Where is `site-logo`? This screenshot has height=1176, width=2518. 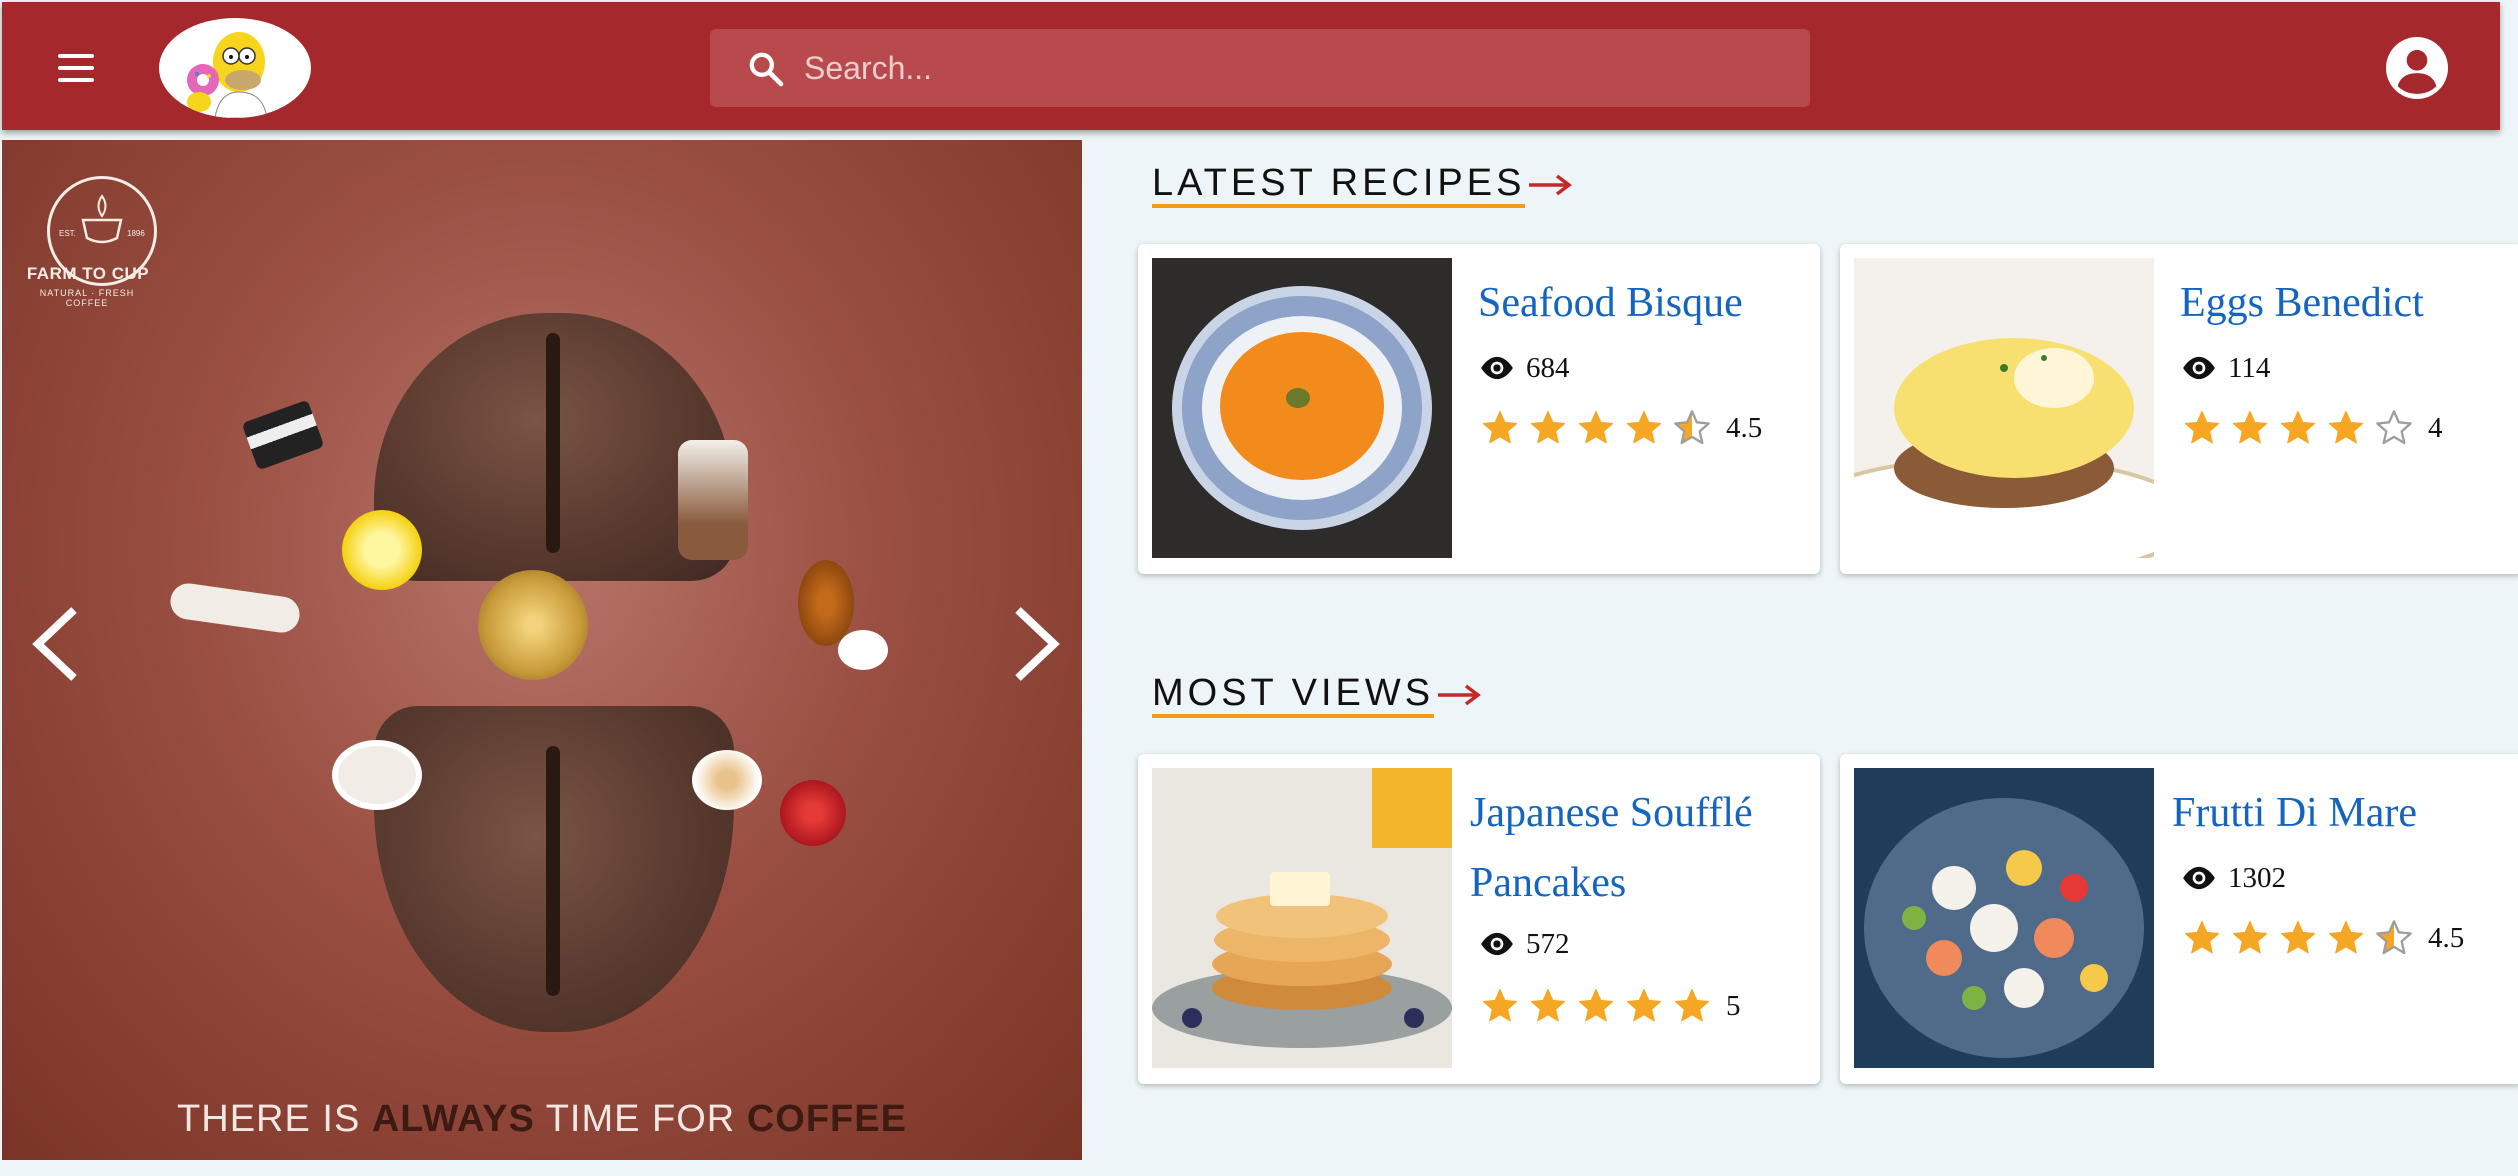 site-logo is located at coordinates (235, 68).